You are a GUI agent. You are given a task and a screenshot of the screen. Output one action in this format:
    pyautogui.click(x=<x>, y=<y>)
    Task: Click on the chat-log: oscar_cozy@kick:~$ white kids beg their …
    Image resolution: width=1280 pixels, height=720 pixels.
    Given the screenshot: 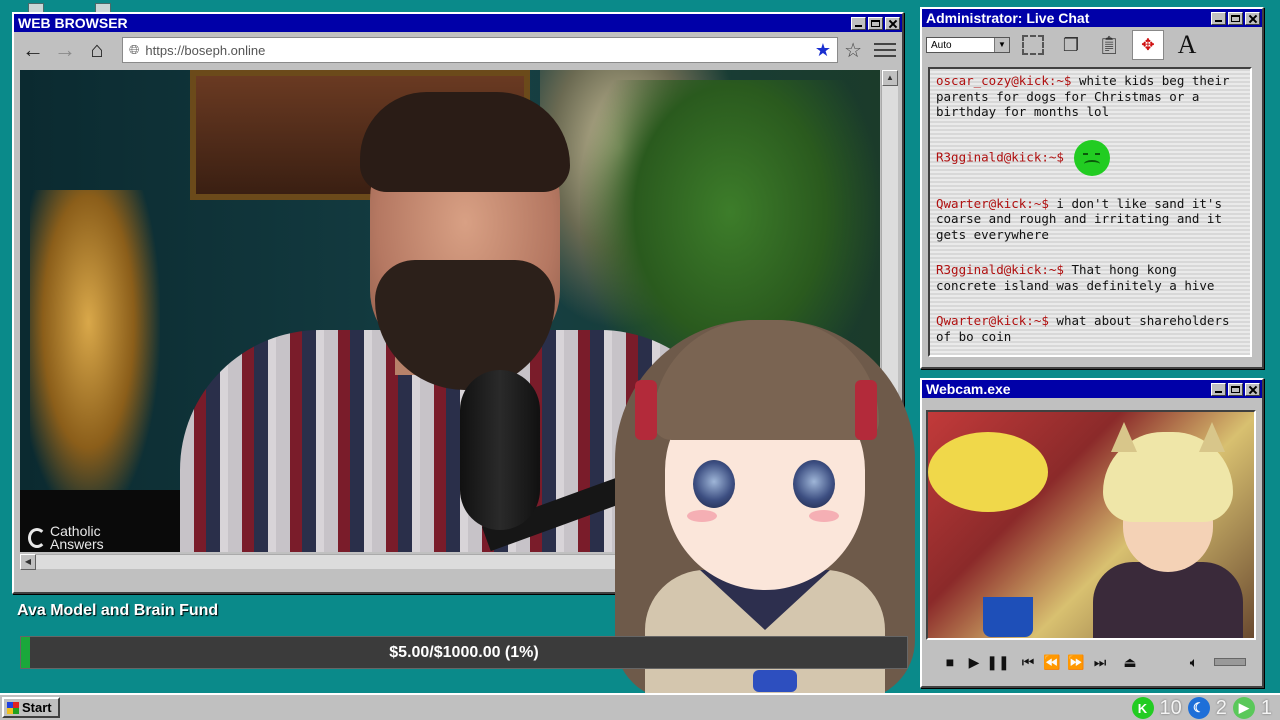 What is the action you would take?
    pyautogui.click(x=1090, y=212)
    